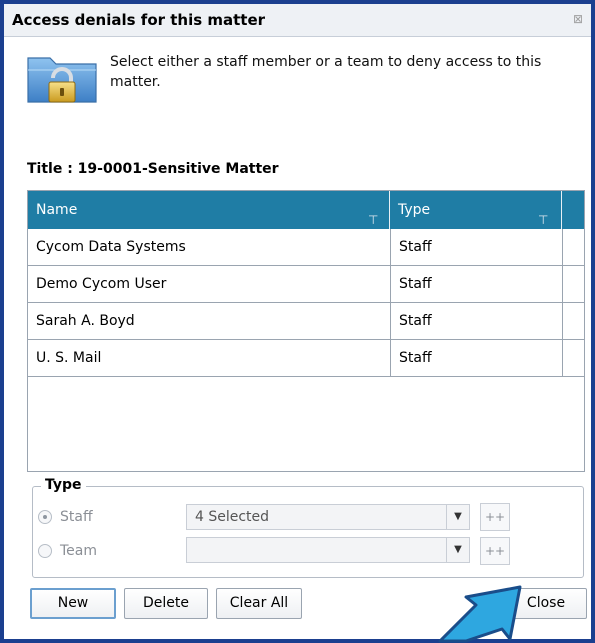 The height and width of the screenshot is (643, 595). I want to click on cell-name: Sarah A. Boyd, so click(85, 321).